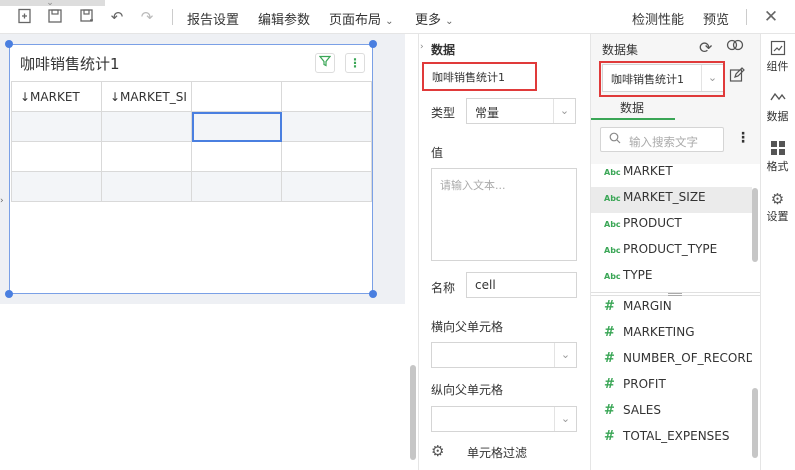 The width and height of the screenshot is (795, 470). What do you see at coordinates (643, 226) in the screenshot?
I see `list-item: Abc PRODUCT` at bounding box center [643, 226].